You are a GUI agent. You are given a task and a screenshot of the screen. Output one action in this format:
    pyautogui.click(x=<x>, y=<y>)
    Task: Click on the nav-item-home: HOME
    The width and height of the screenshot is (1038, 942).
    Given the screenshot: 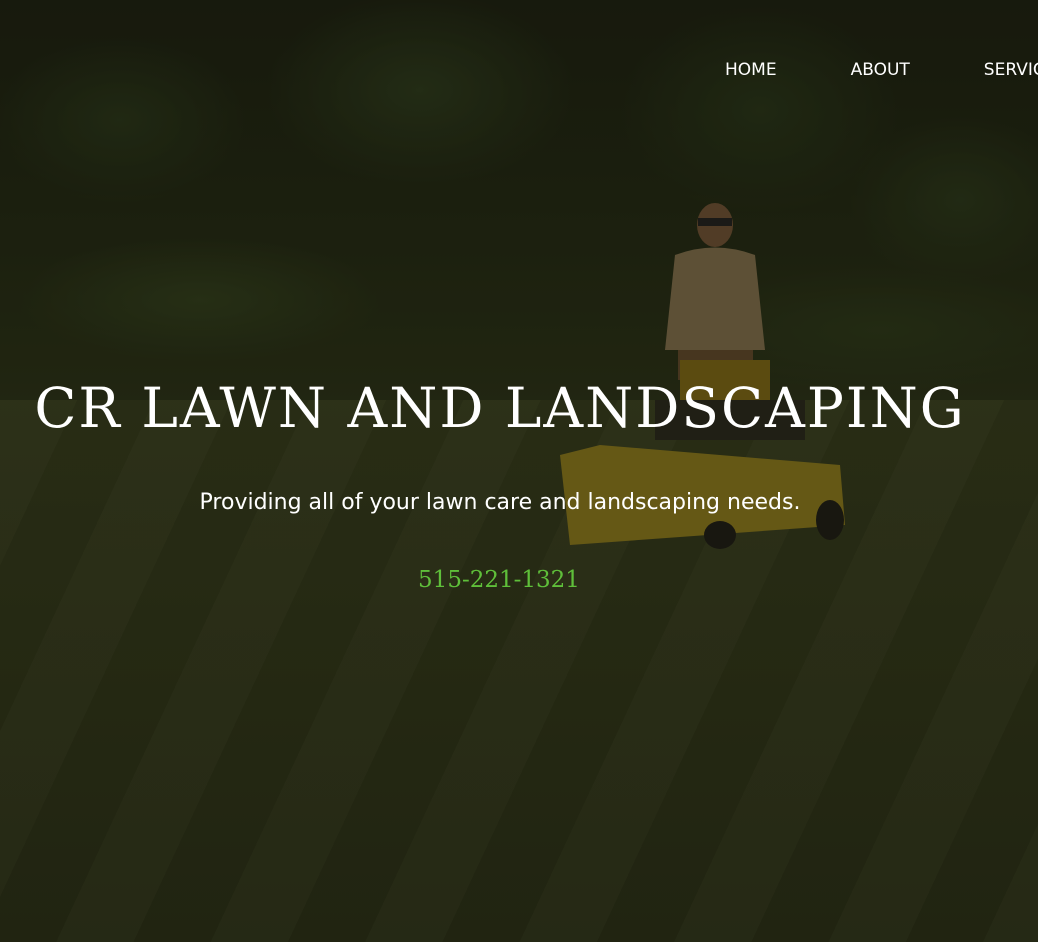 What is the action you would take?
    pyautogui.click(x=751, y=70)
    